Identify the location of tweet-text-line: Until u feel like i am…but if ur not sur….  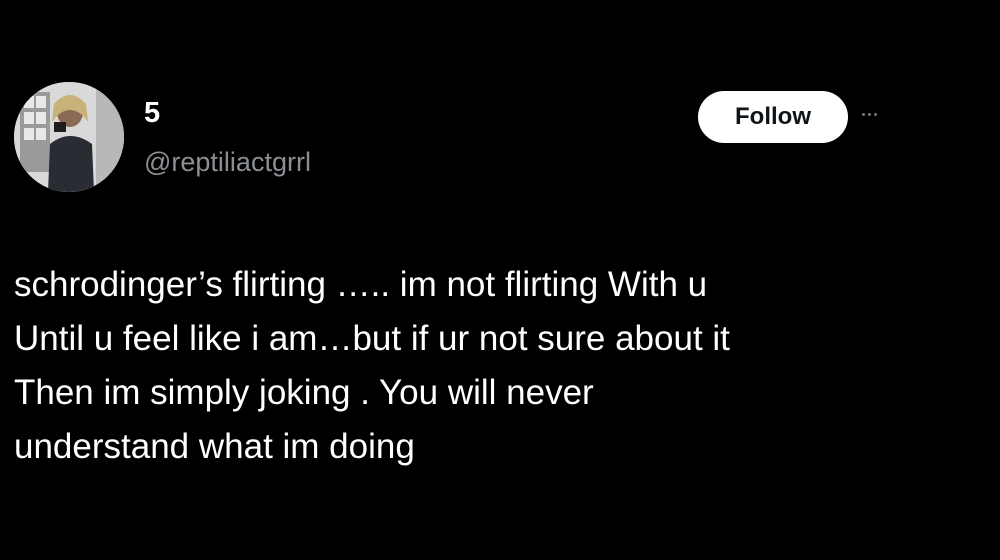
(372, 338).